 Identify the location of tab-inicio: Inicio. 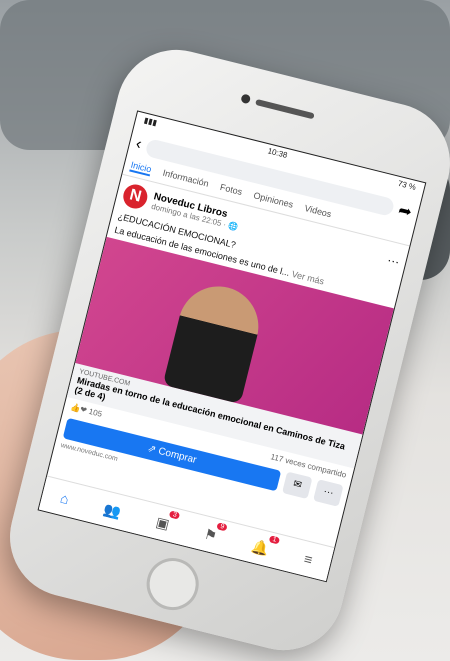
(141, 168).